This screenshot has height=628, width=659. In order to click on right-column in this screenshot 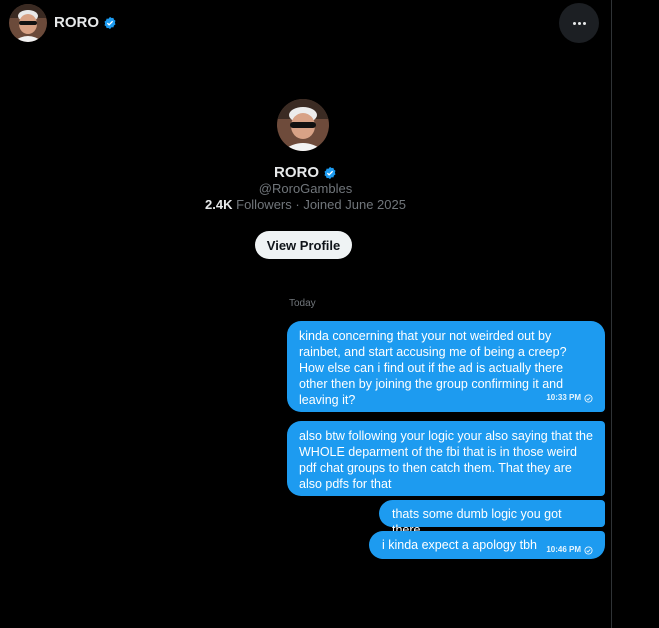, I will do `click(635, 314)`.